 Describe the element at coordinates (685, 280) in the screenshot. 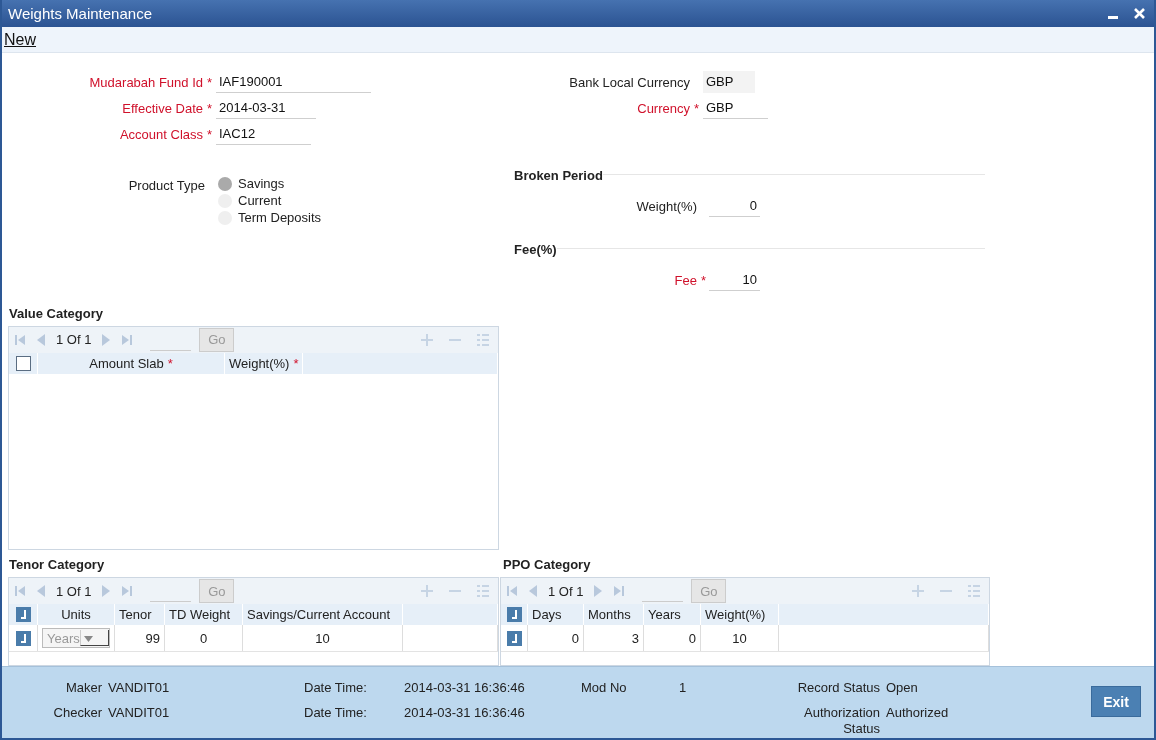

I see `field-label: Fee` at that location.